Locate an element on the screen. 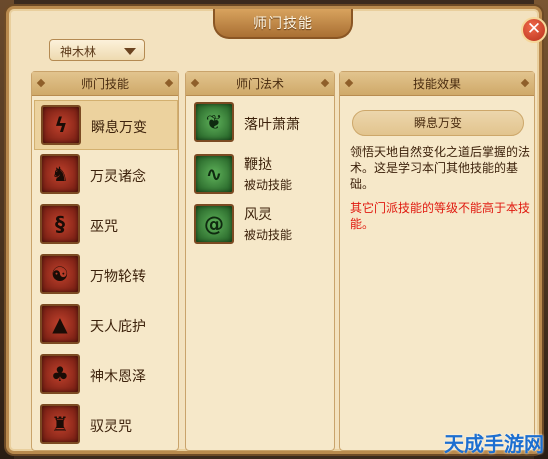 Image resolution: width=548 pixels, height=459 pixels. skills-panel-title: 师门技能 is located at coordinates (104, 84).